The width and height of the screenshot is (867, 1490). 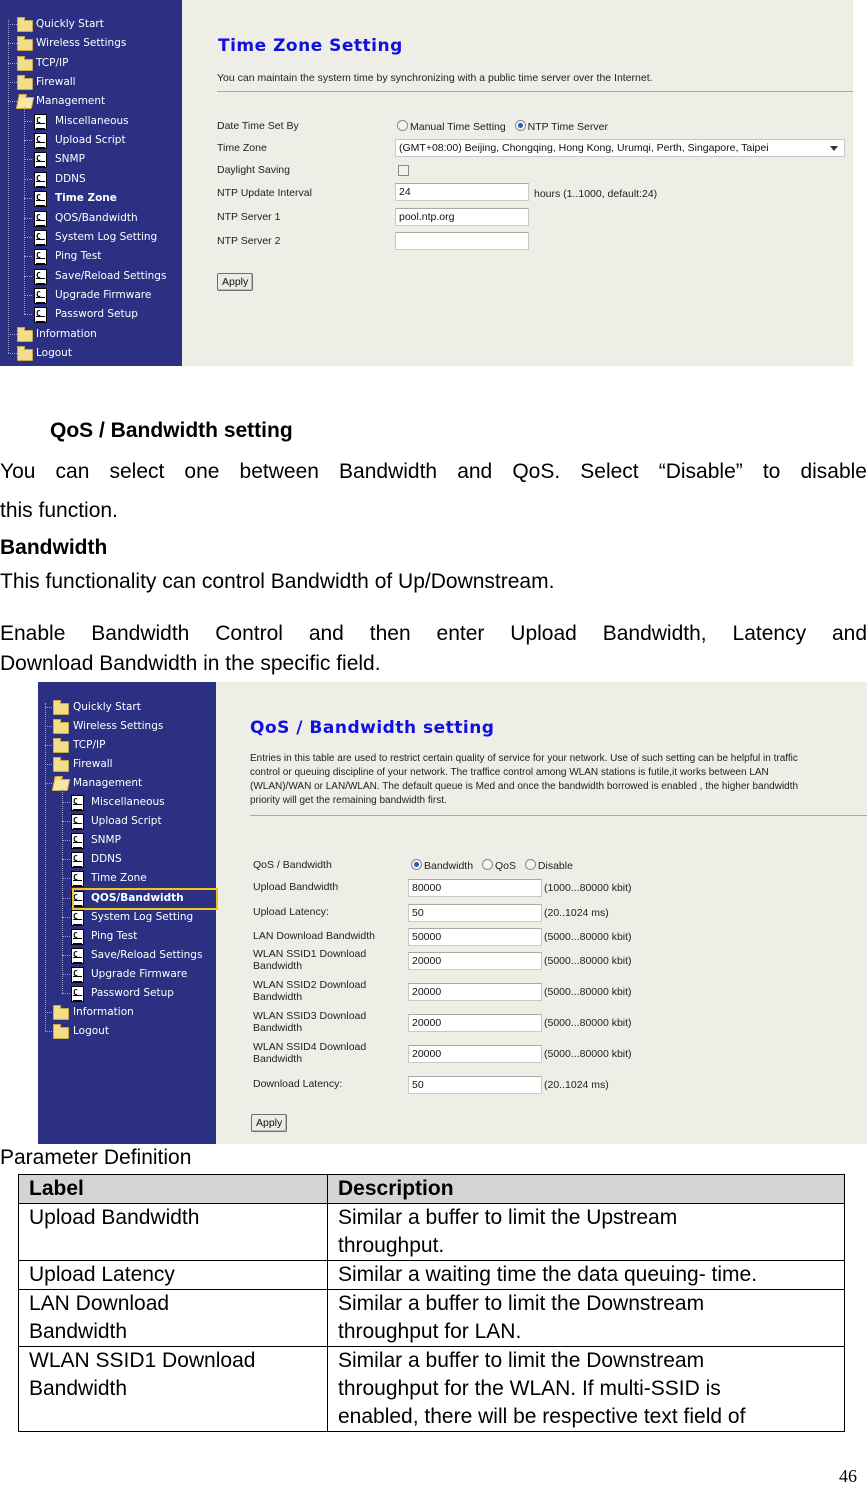 I want to click on ntp-server-1-input: pool.ntp.org, so click(x=462, y=217).